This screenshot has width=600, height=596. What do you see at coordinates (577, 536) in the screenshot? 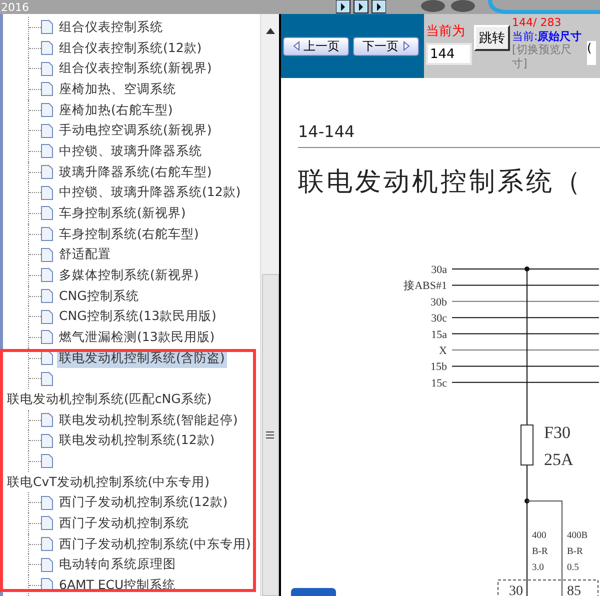
I see `wire-label: 400B` at bounding box center [577, 536].